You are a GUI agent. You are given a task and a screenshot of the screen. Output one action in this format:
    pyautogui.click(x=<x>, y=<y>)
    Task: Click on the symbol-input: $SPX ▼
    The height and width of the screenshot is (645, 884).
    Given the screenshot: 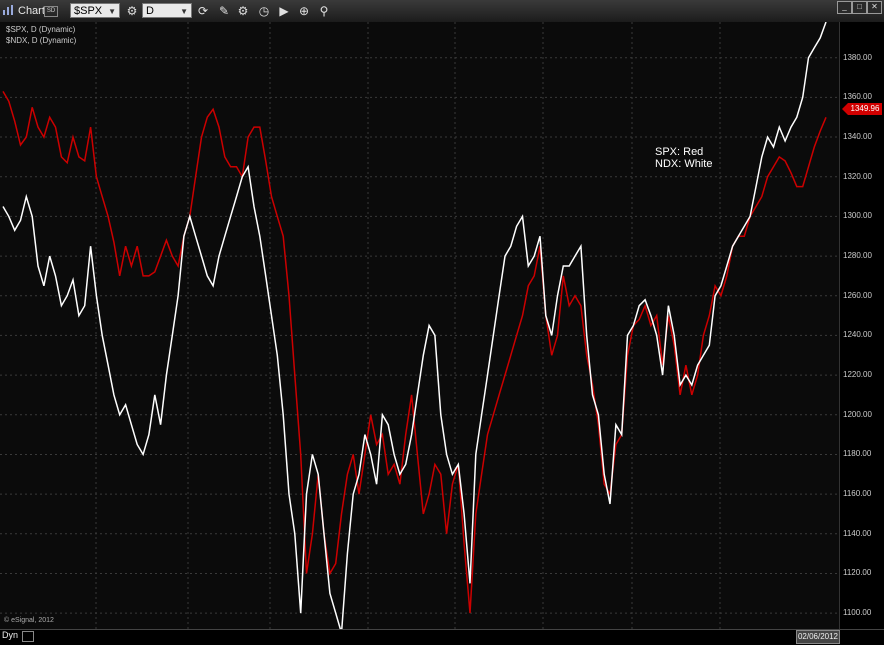 What is the action you would take?
    pyautogui.click(x=95, y=10)
    